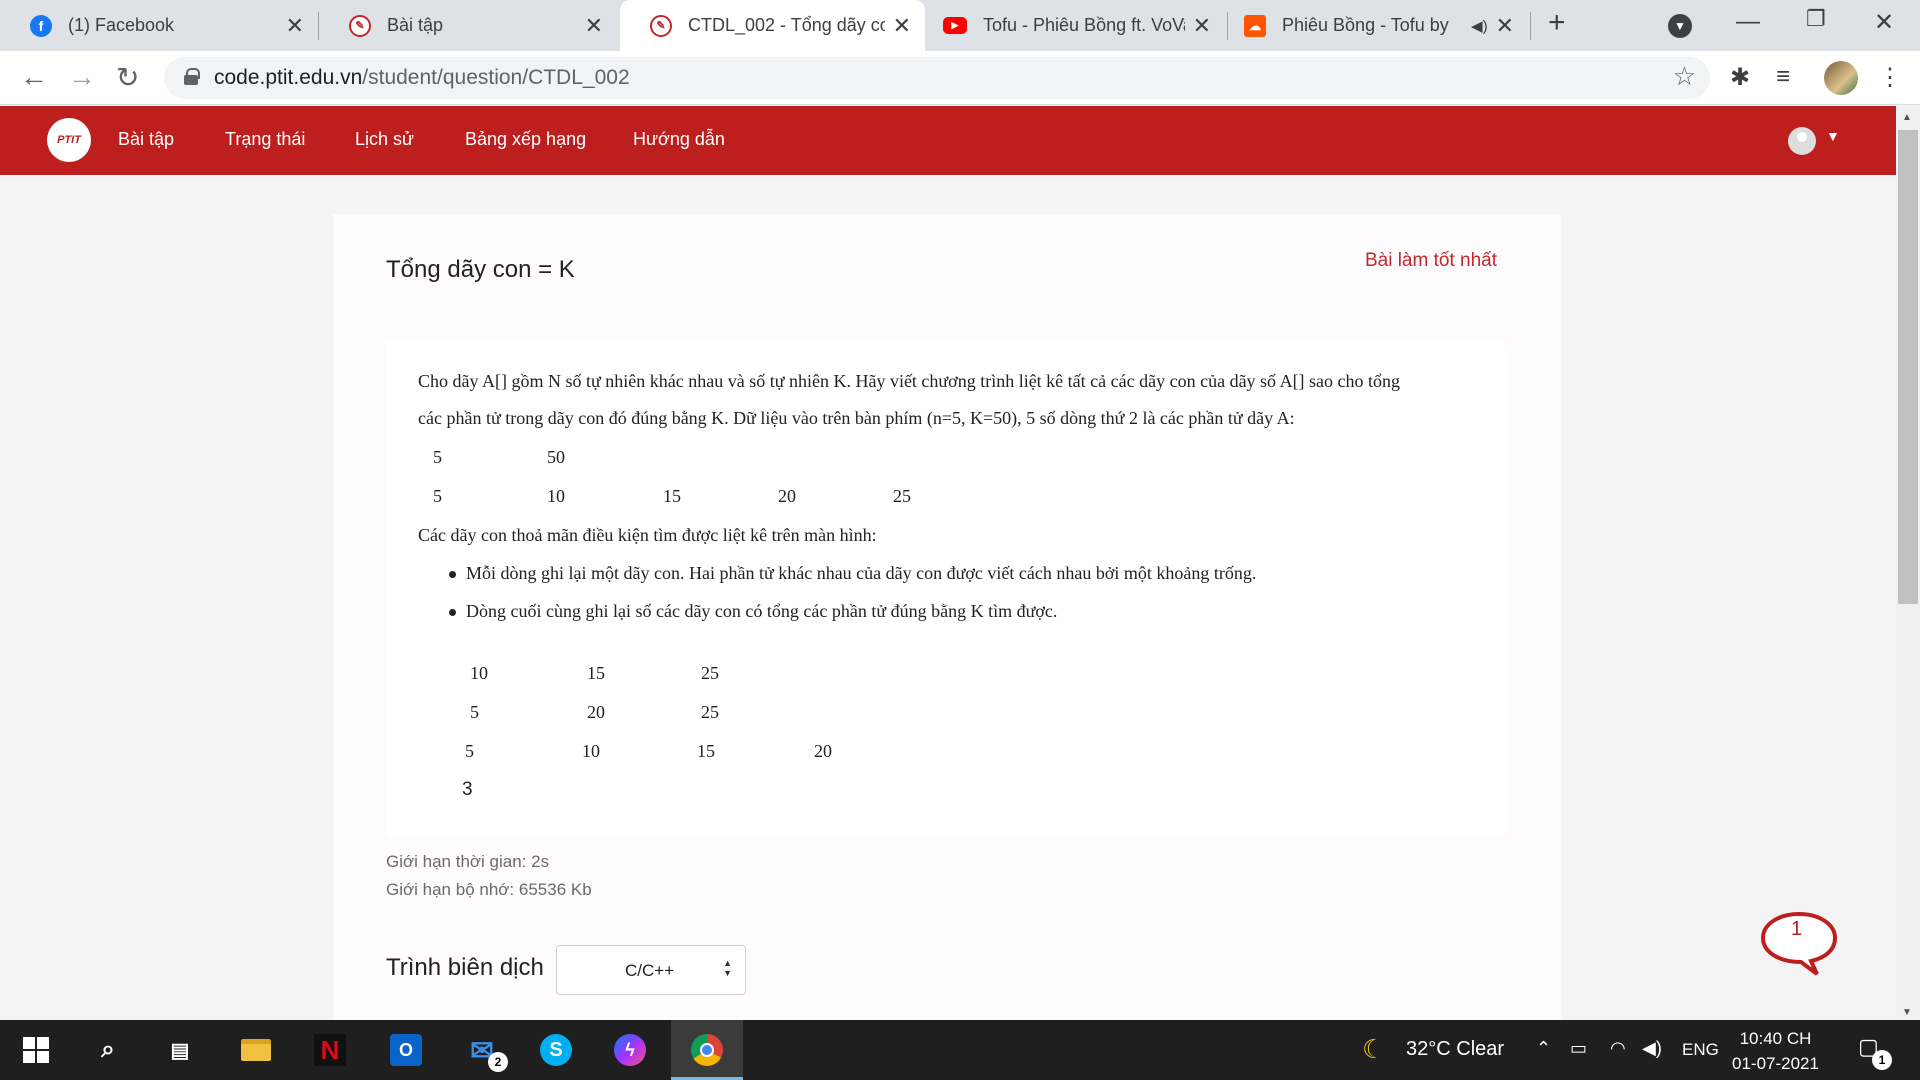 This screenshot has height=1080, width=1920. I want to click on volume-icon: ◀), so click(1652, 1048).